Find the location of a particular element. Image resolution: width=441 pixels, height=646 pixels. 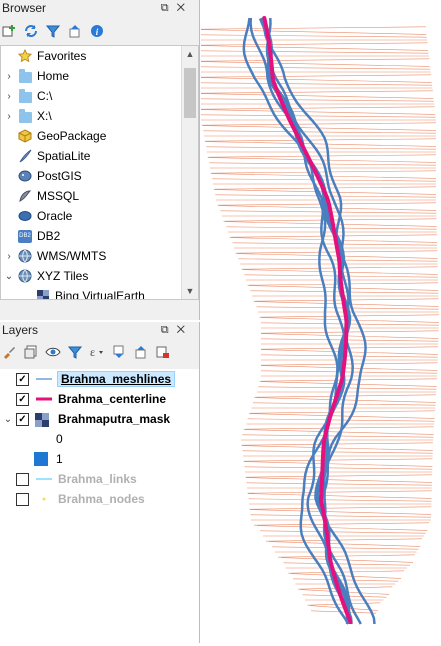

browser-item-label: C:\ is located at coordinates (45, 96).